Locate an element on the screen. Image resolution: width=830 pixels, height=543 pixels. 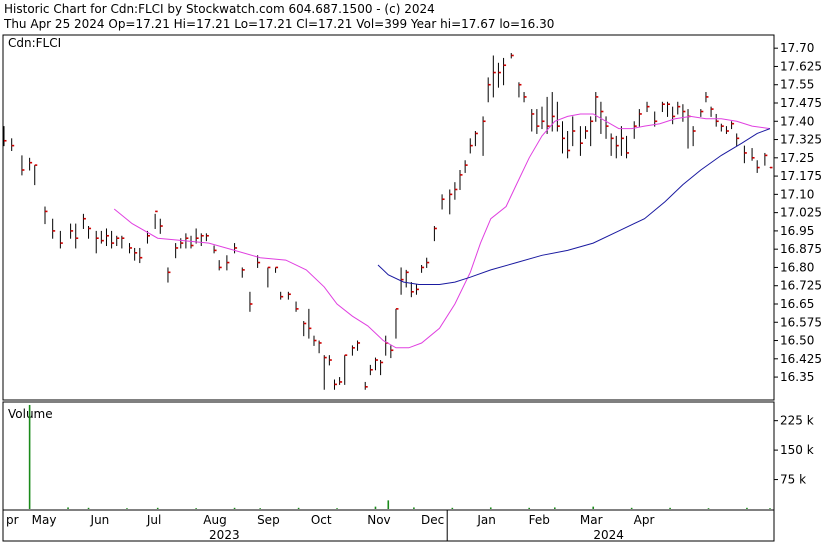
price-y-tick-label: 16.65 is located at coordinates (797, 304).